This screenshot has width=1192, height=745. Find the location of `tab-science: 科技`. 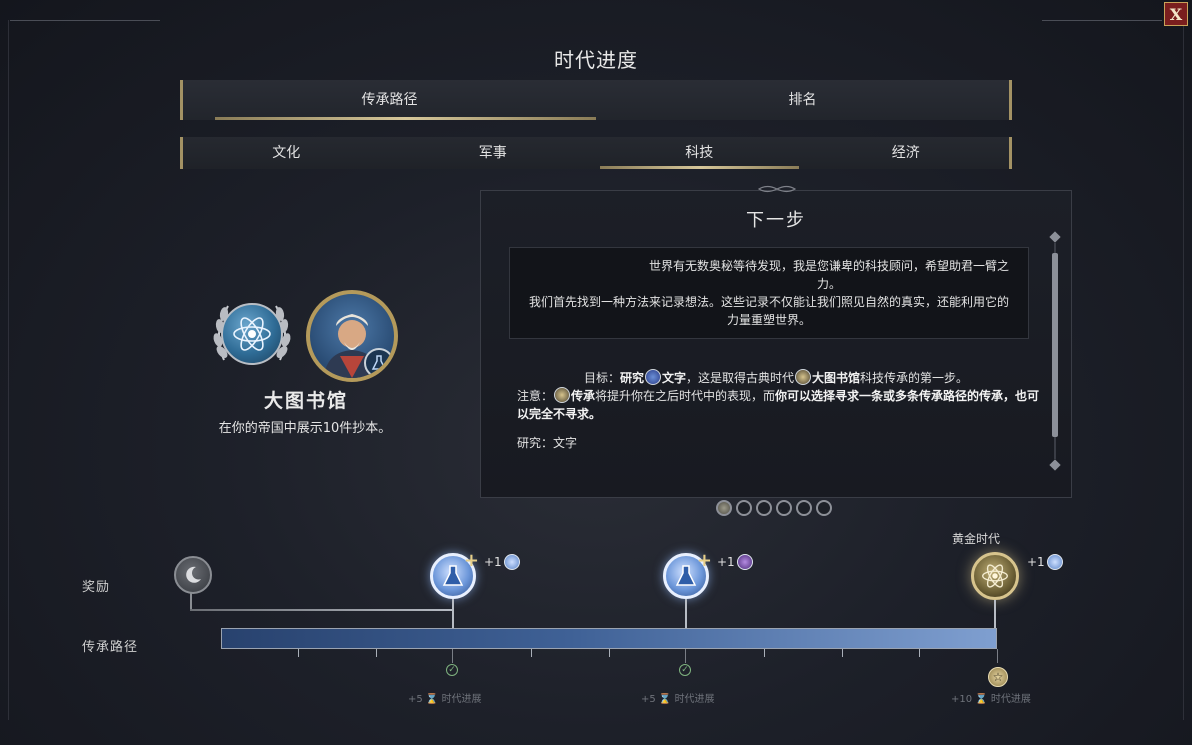

tab-science: 科技 is located at coordinates (699, 153).